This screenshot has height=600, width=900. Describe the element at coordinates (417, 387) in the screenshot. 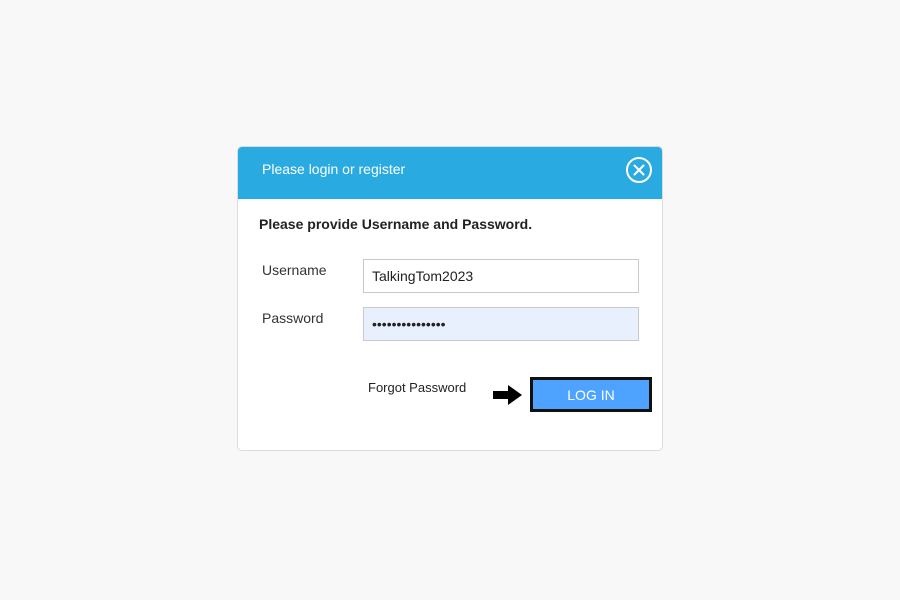

I see `forgot-password-link: Forgot Password` at that location.